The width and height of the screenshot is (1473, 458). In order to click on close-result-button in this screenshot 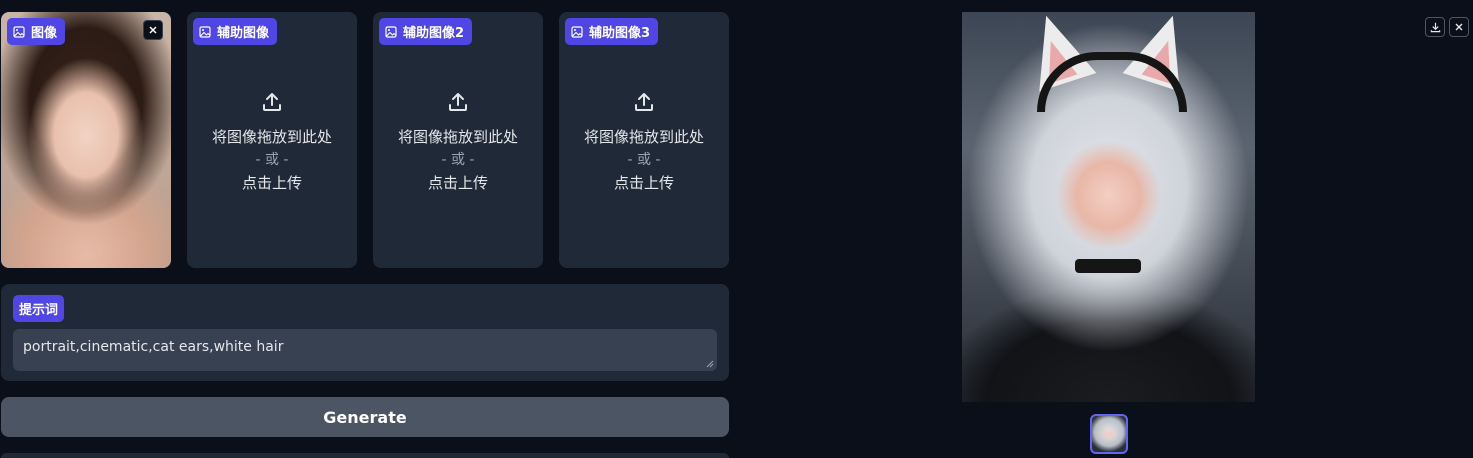, I will do `click(1459, 27)`.